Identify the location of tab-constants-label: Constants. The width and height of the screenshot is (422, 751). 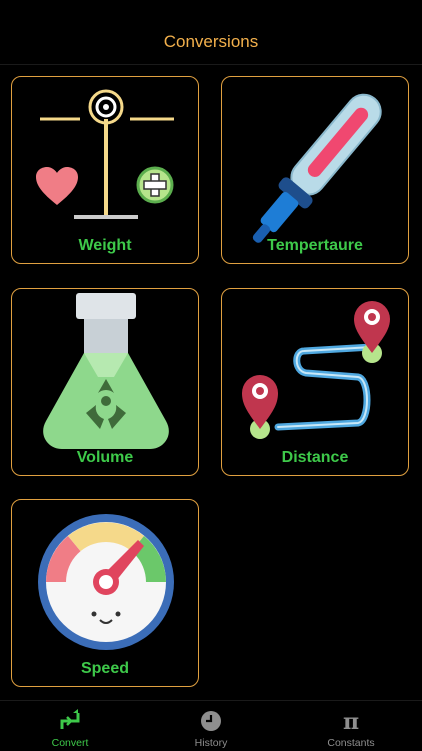
(351, 743).